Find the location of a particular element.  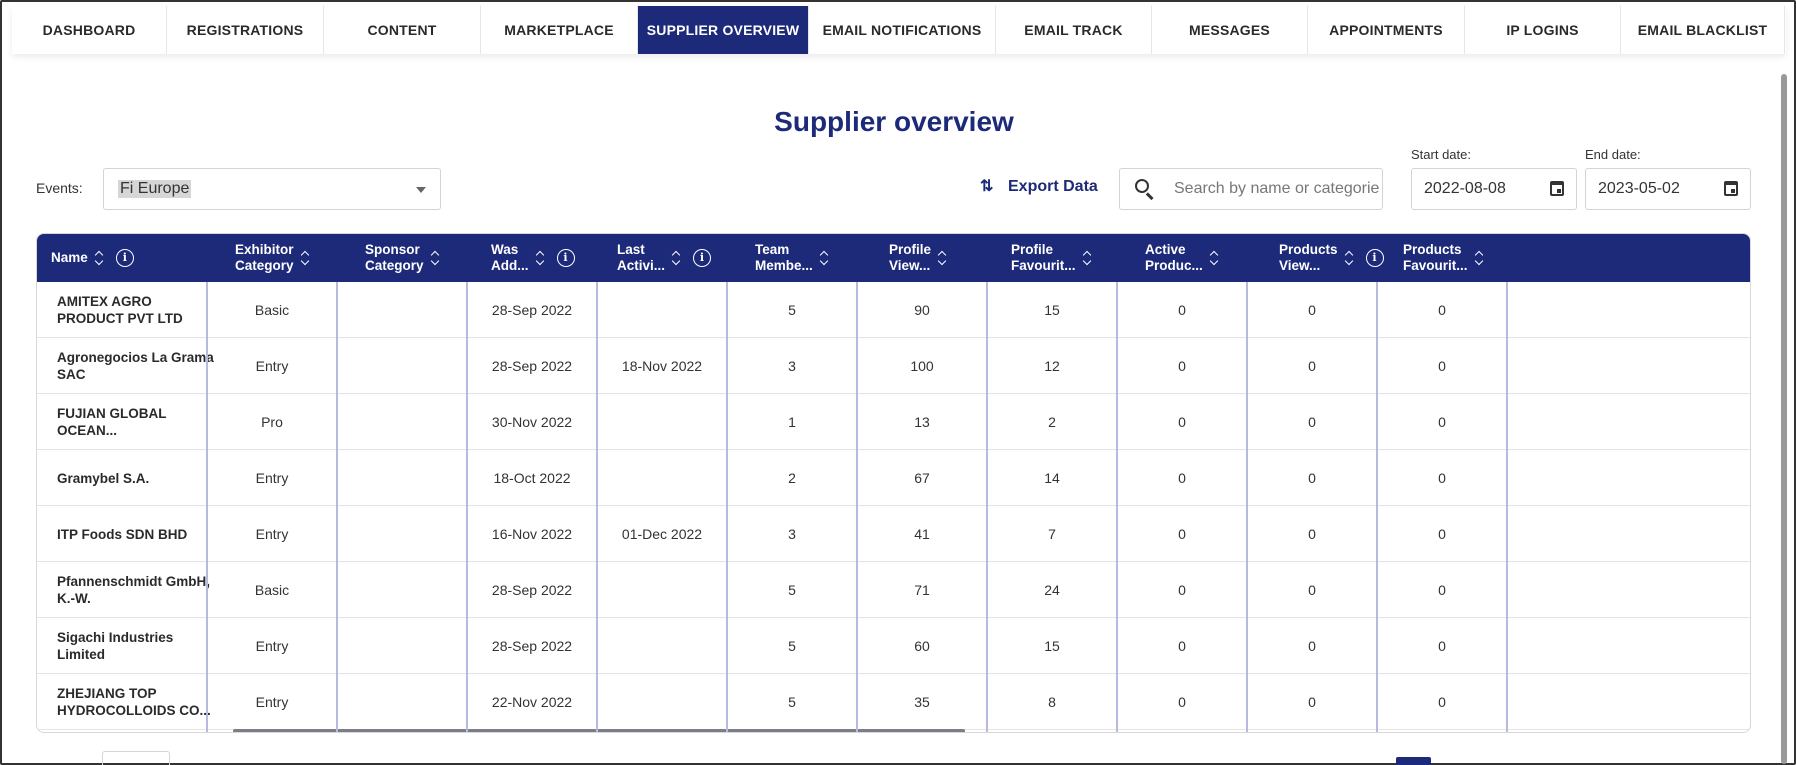

page-size-select is located at coordinates (136, 758).